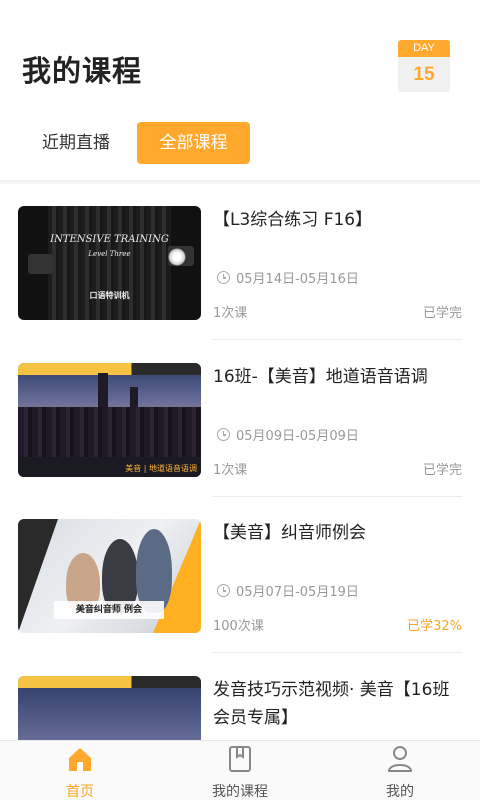 The height and width of the screenshot is (800, 480). What do you see at coordinates (424, 74) in the screenshot?
I see `day-number: 15` at bounding box center [424, 74].